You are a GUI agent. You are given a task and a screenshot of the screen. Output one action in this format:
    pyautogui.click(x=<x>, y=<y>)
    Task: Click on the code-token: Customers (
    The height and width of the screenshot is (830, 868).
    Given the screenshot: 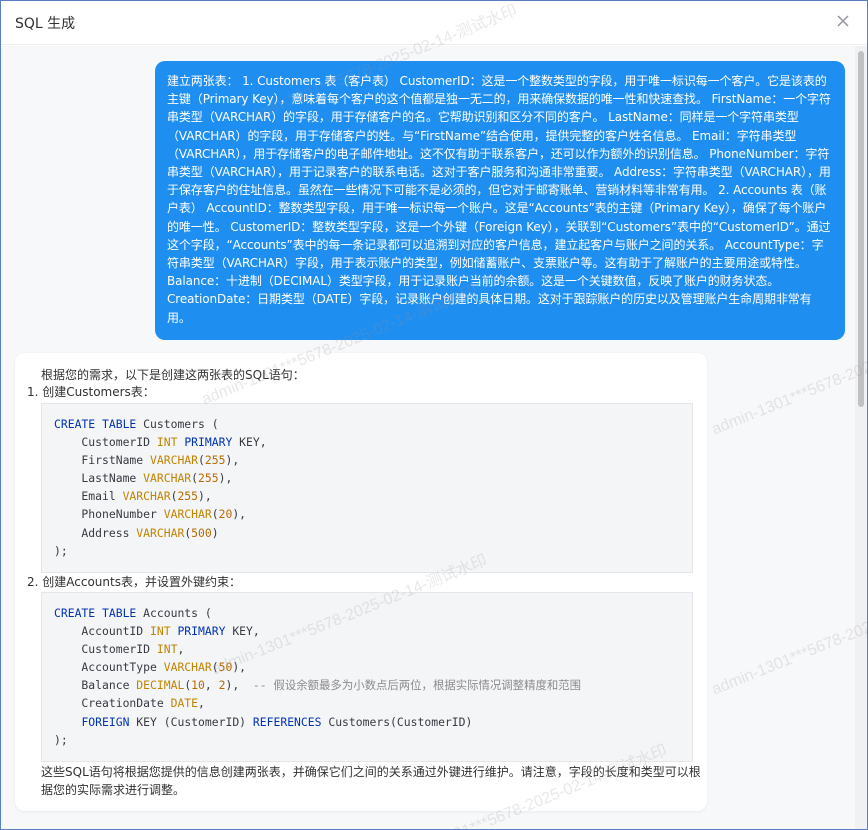 What is the action you would take?
    pyautogui.click(x=177, y=424)
    